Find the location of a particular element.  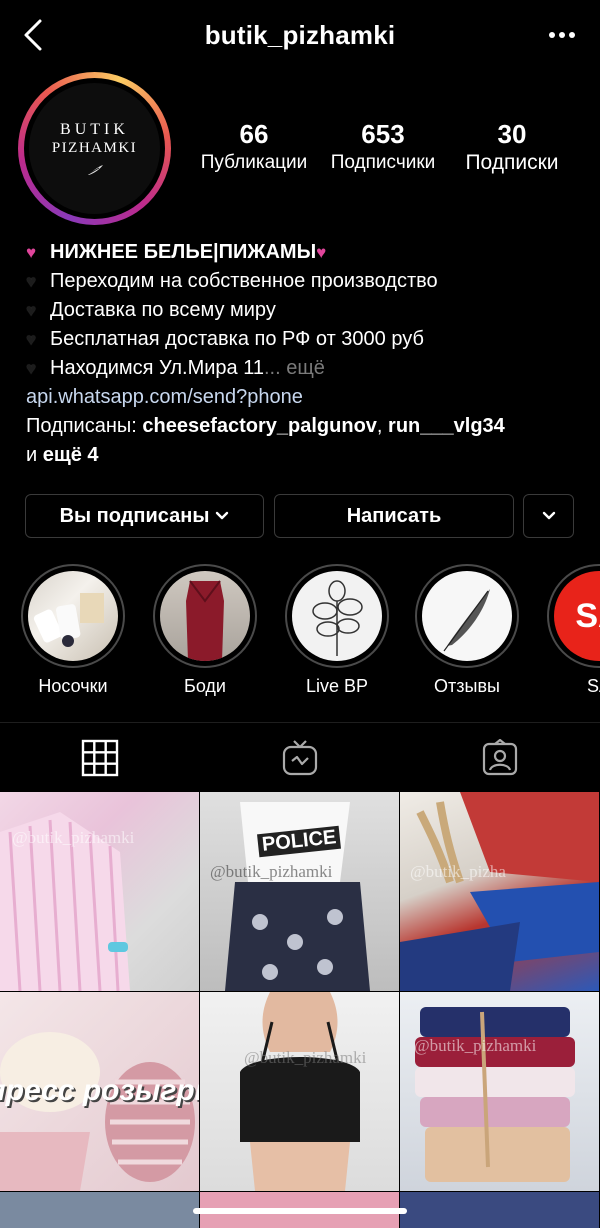

tagged-icon is located at coordinates (500, 757).